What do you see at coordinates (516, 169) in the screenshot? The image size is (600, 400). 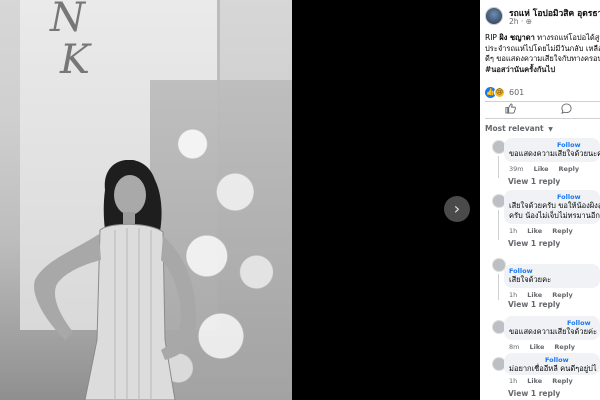 I see `comment-time: 39m` at bounding box center [516, 169].